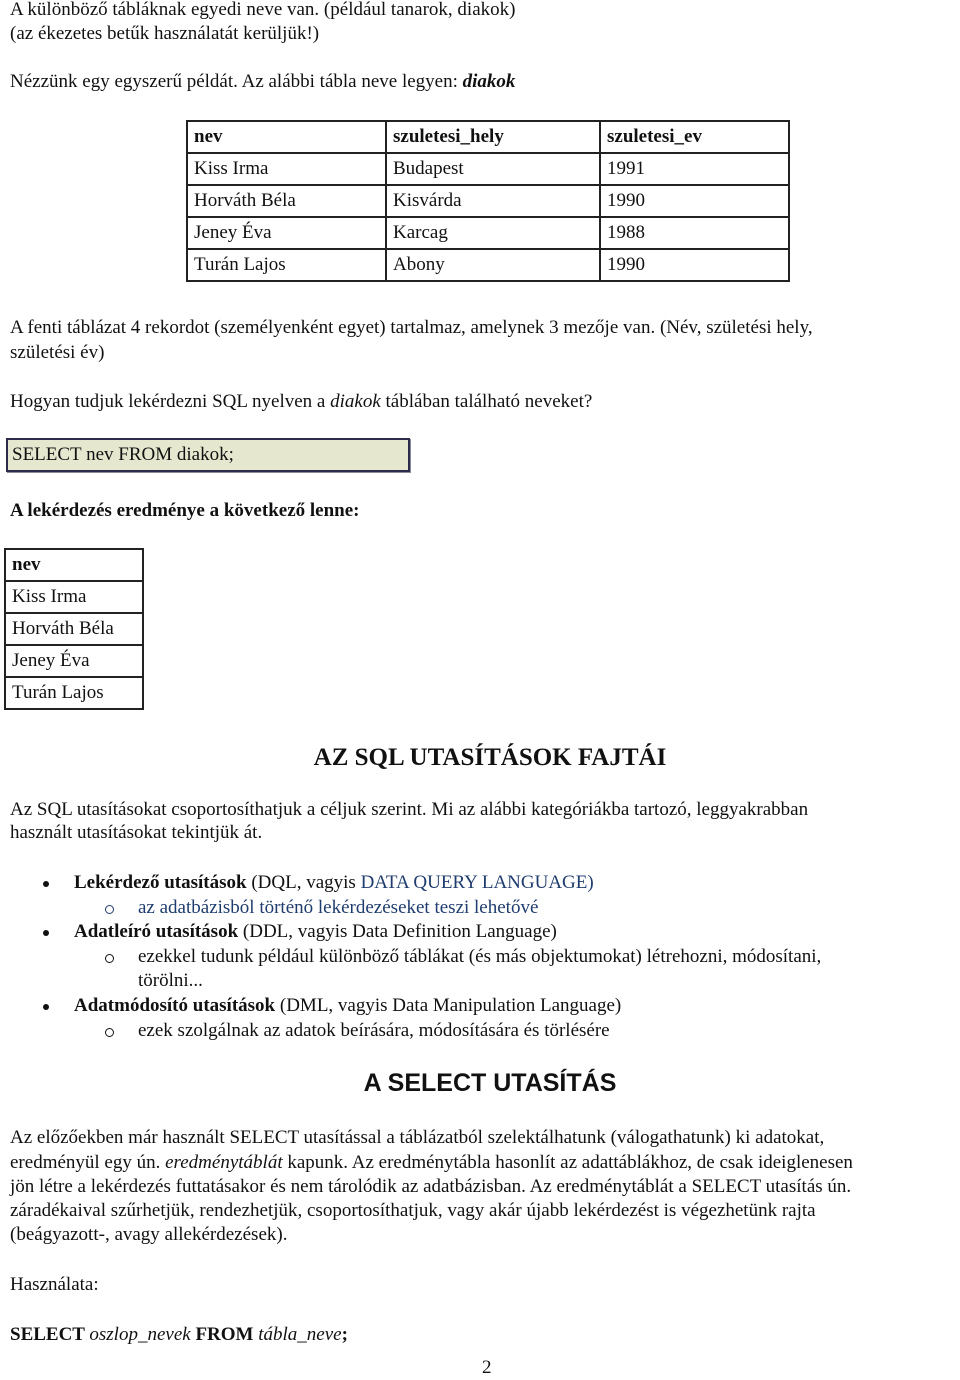  Describe the element at coordinates (493, 137) in the screenshot. I see `table-header-cell: szuletesi_hely` at that location.